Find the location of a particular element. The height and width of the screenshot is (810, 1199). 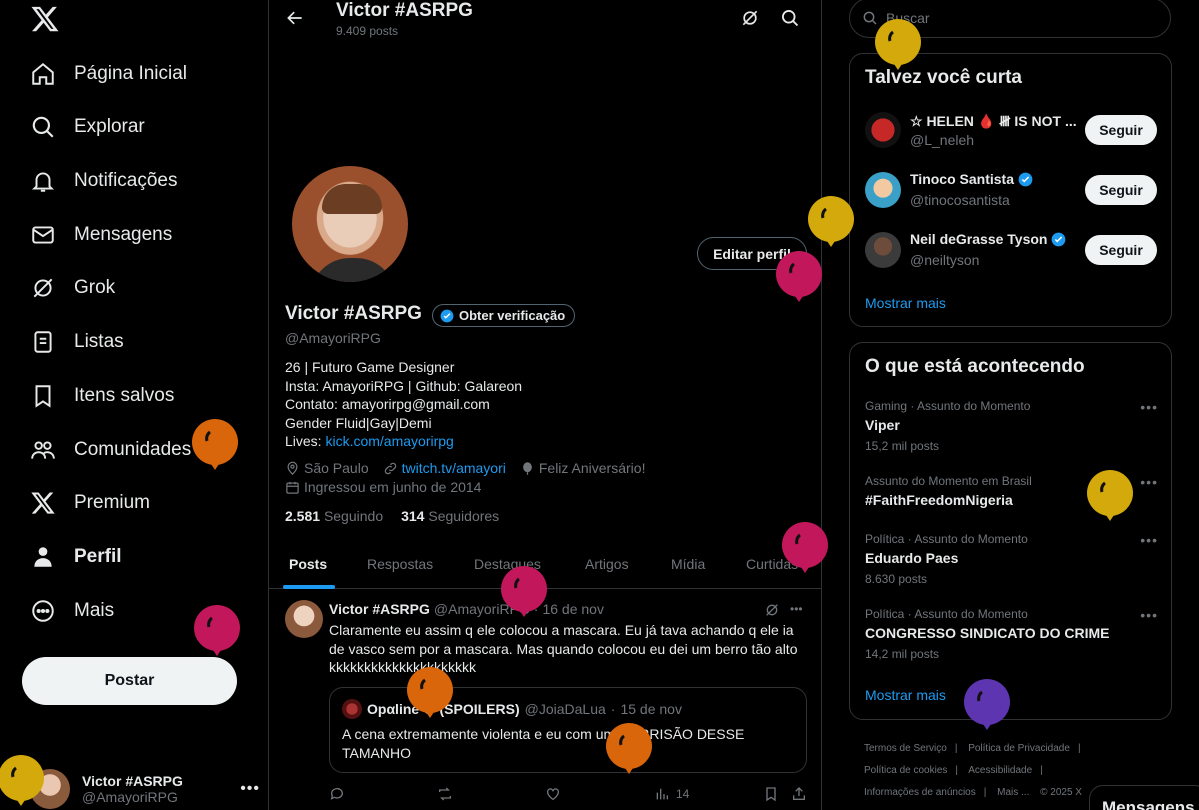

trend-context: Política · Assunto do Momento is located at coordinates (946, 539).